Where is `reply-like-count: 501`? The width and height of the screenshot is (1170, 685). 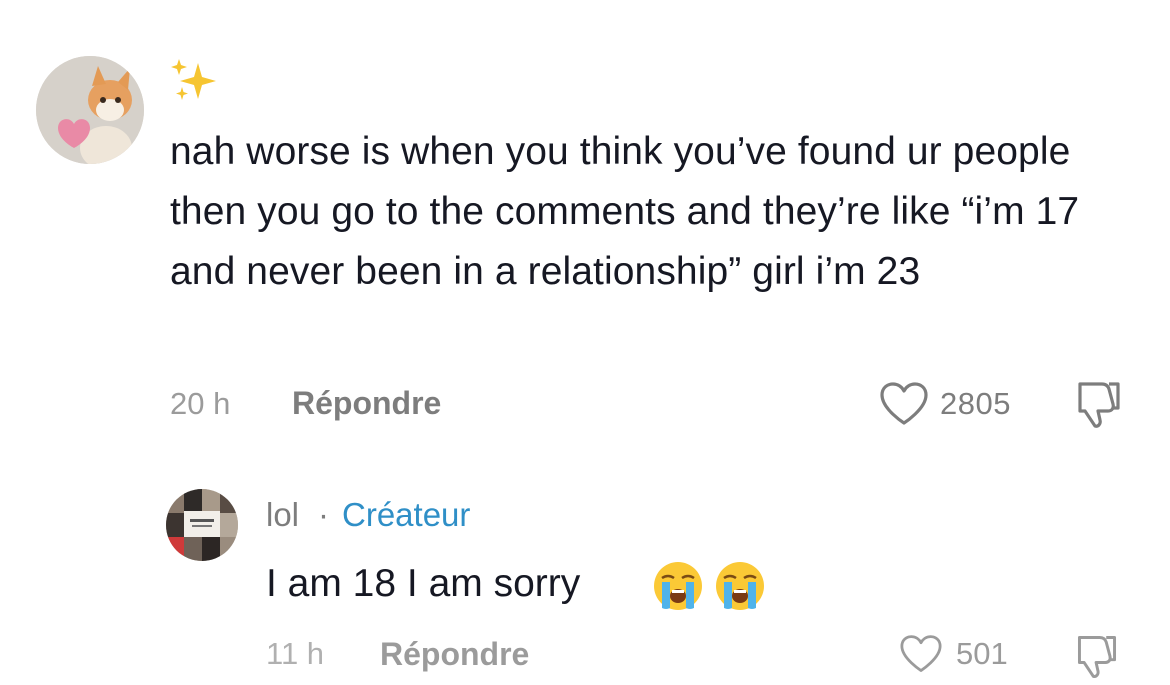
reply-like-count: 501 is located at coordinates (982, 653).